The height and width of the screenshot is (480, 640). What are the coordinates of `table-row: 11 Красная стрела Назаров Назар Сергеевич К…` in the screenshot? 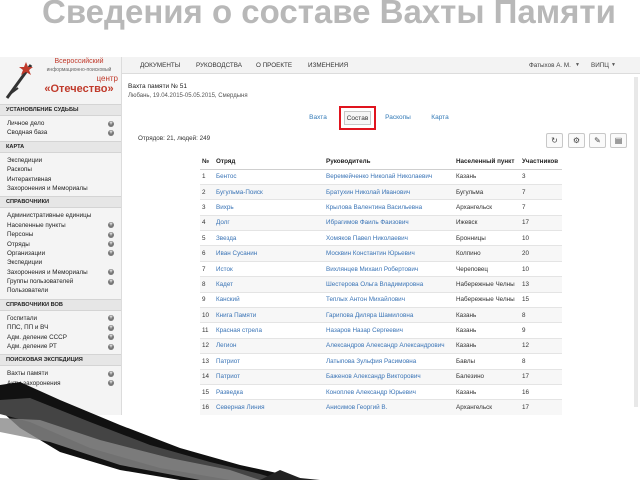 It's located at (381, 330).